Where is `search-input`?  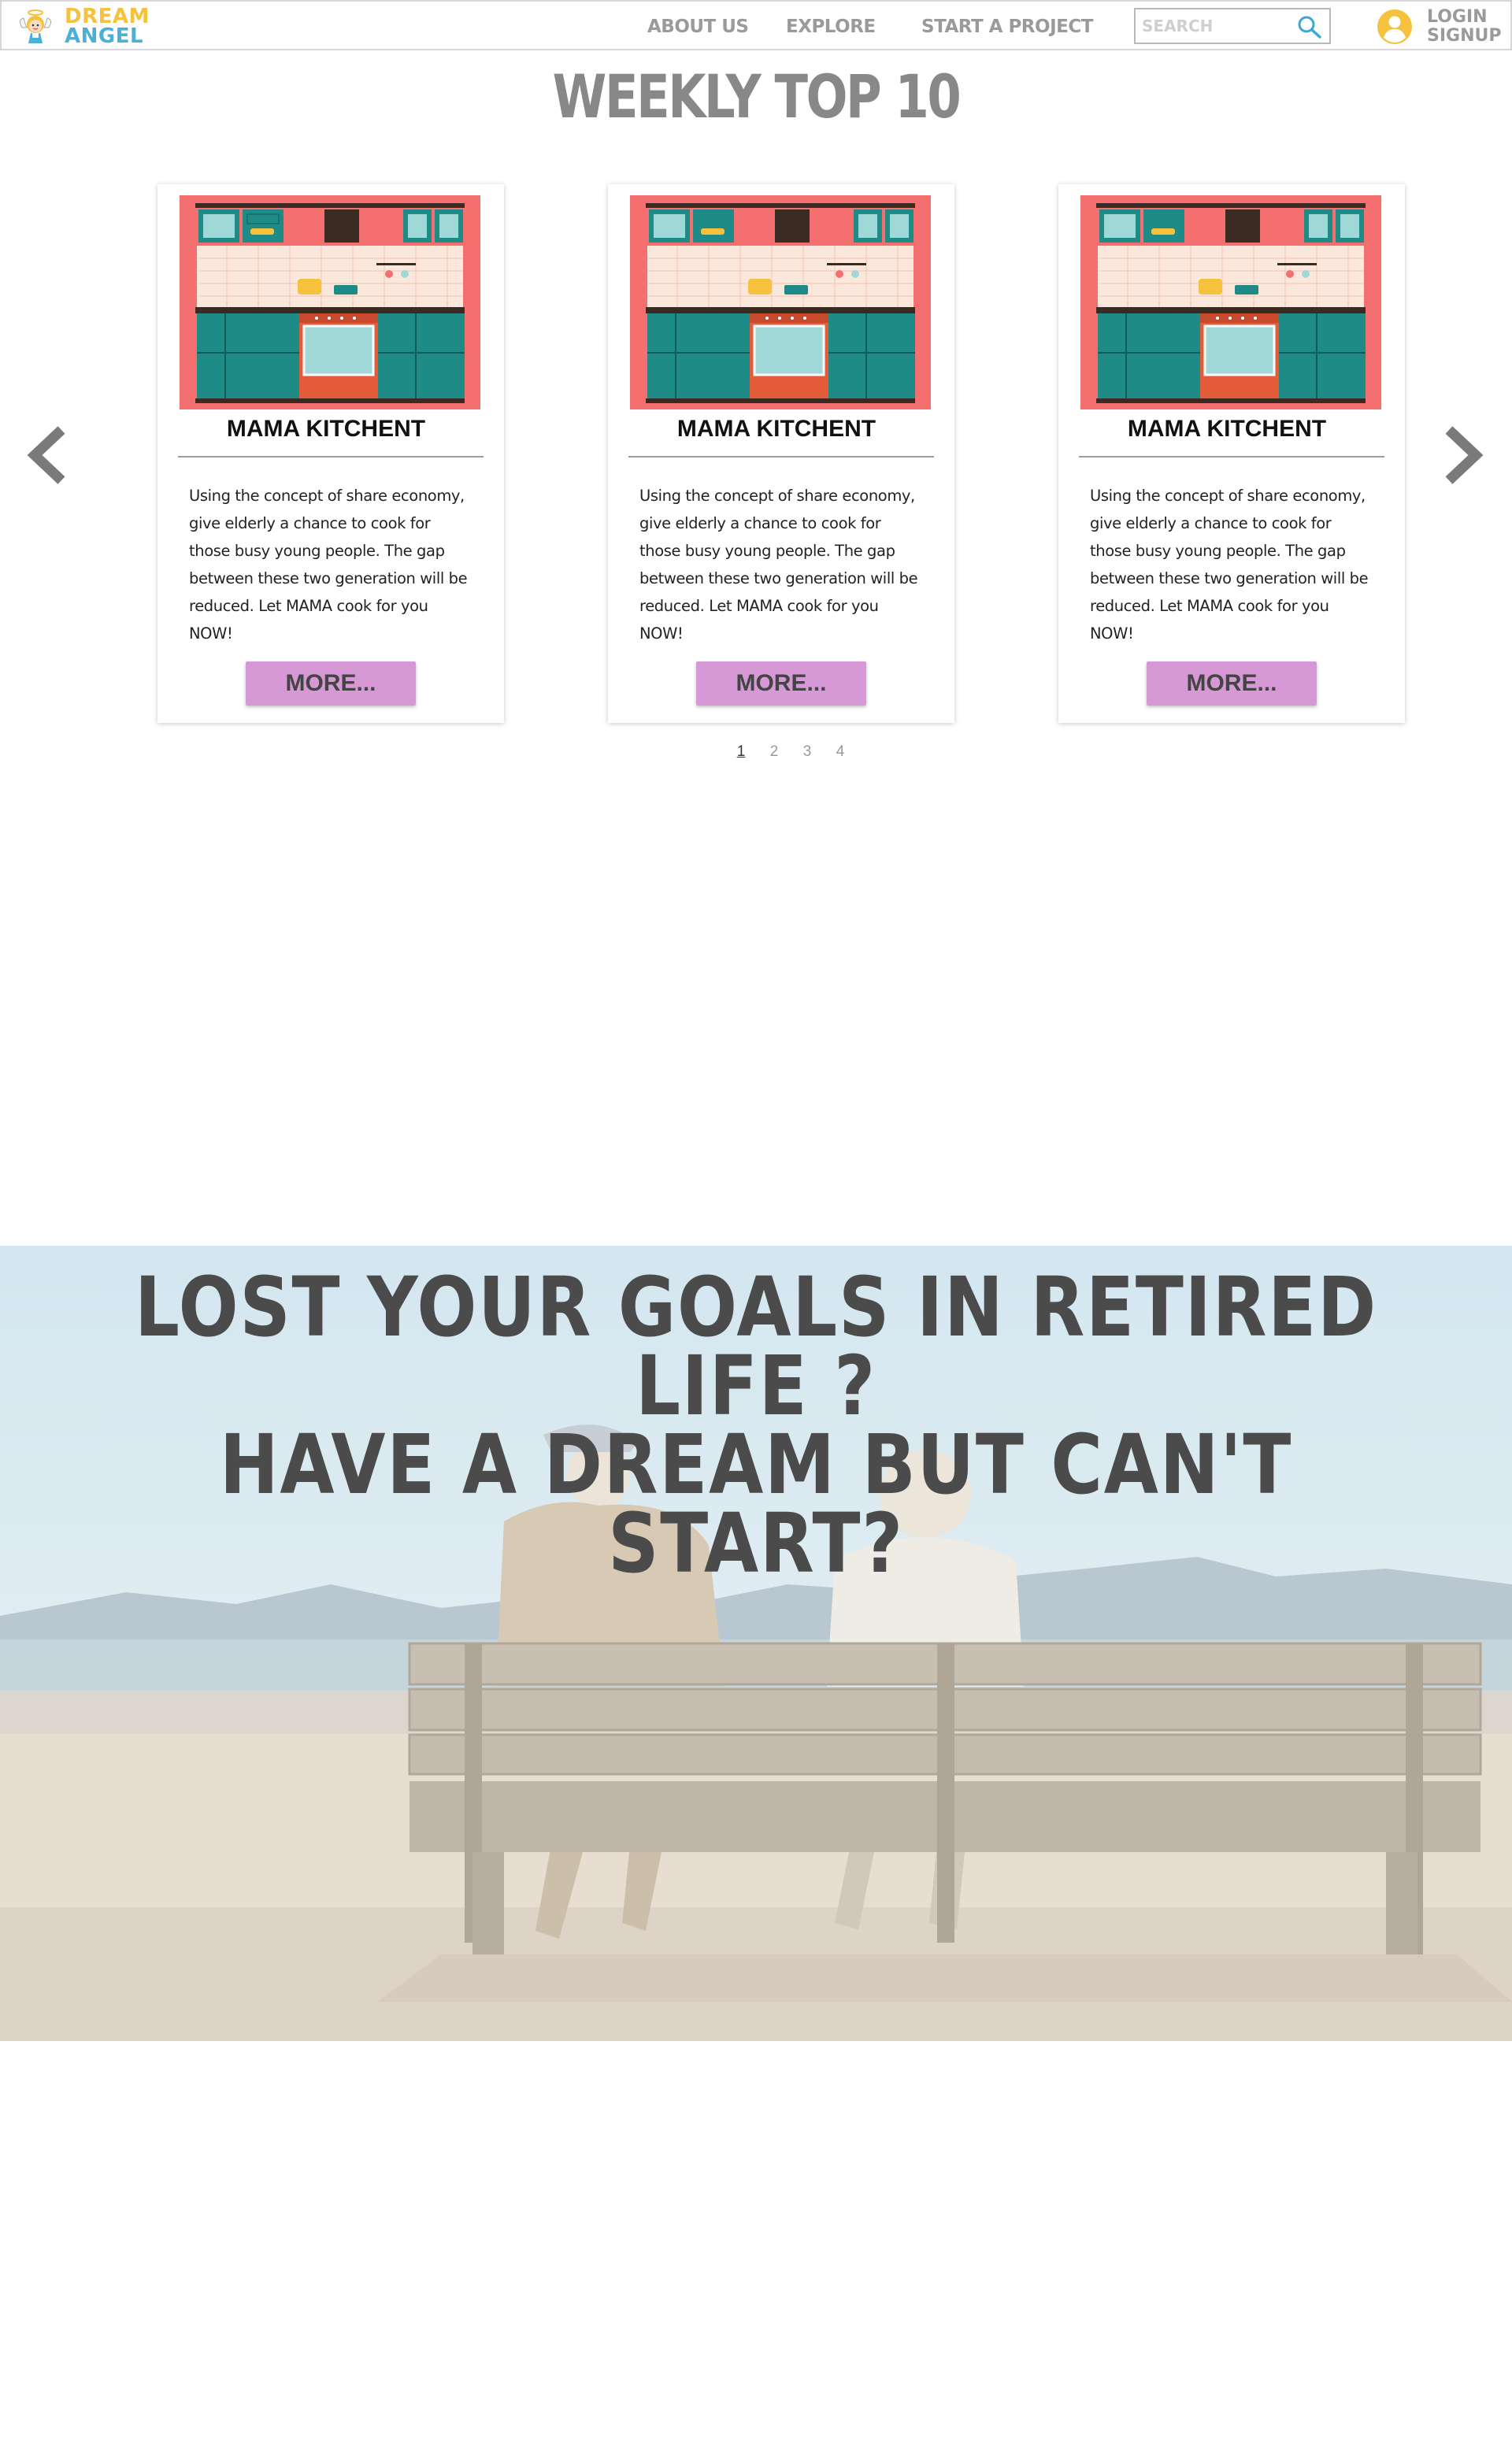 search-input is located at coordinates (1217, 26).